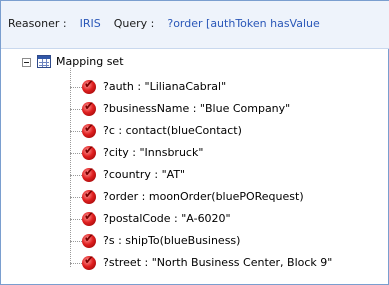  What do you see at coordinates (165, 86) in the screenshot?
I see `tree-item-label: ?auth : "LilianaCabral"` at bounding box center [165, 86].